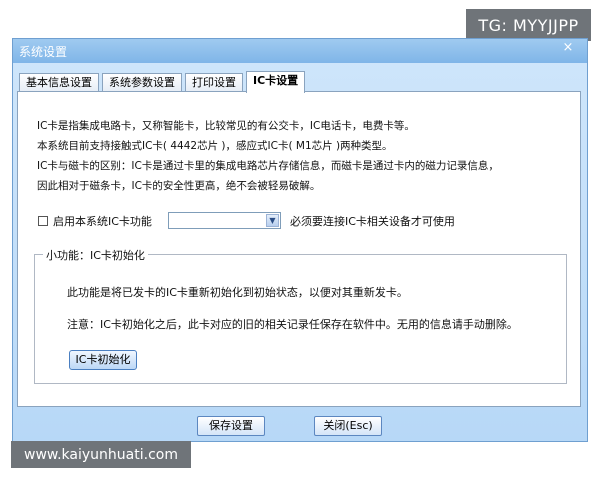 The height and width of the screenshot is (480, 600). I want to click on save-settings-button: 保存设置, so click(231, 426).